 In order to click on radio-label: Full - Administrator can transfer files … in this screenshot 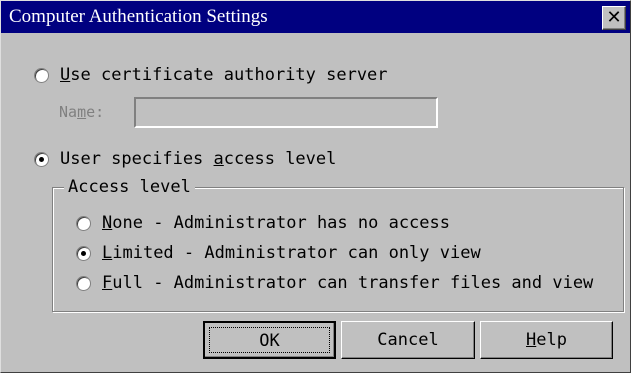, I will do `click(348, 283)`.